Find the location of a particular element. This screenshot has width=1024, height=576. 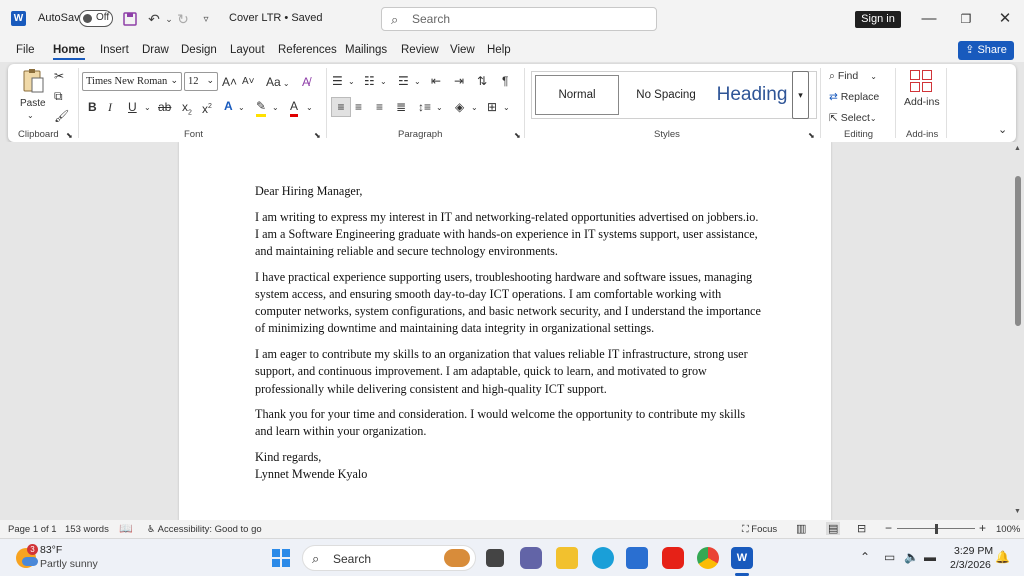

align-left-icon: ≡ is located at coordinates (341, 107).